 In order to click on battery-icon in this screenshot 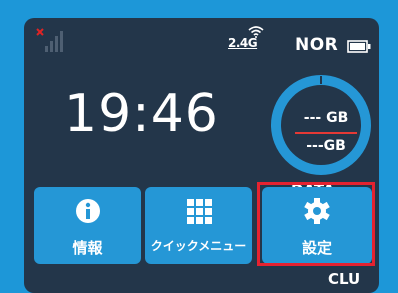, I will do `click(359, 46)`.